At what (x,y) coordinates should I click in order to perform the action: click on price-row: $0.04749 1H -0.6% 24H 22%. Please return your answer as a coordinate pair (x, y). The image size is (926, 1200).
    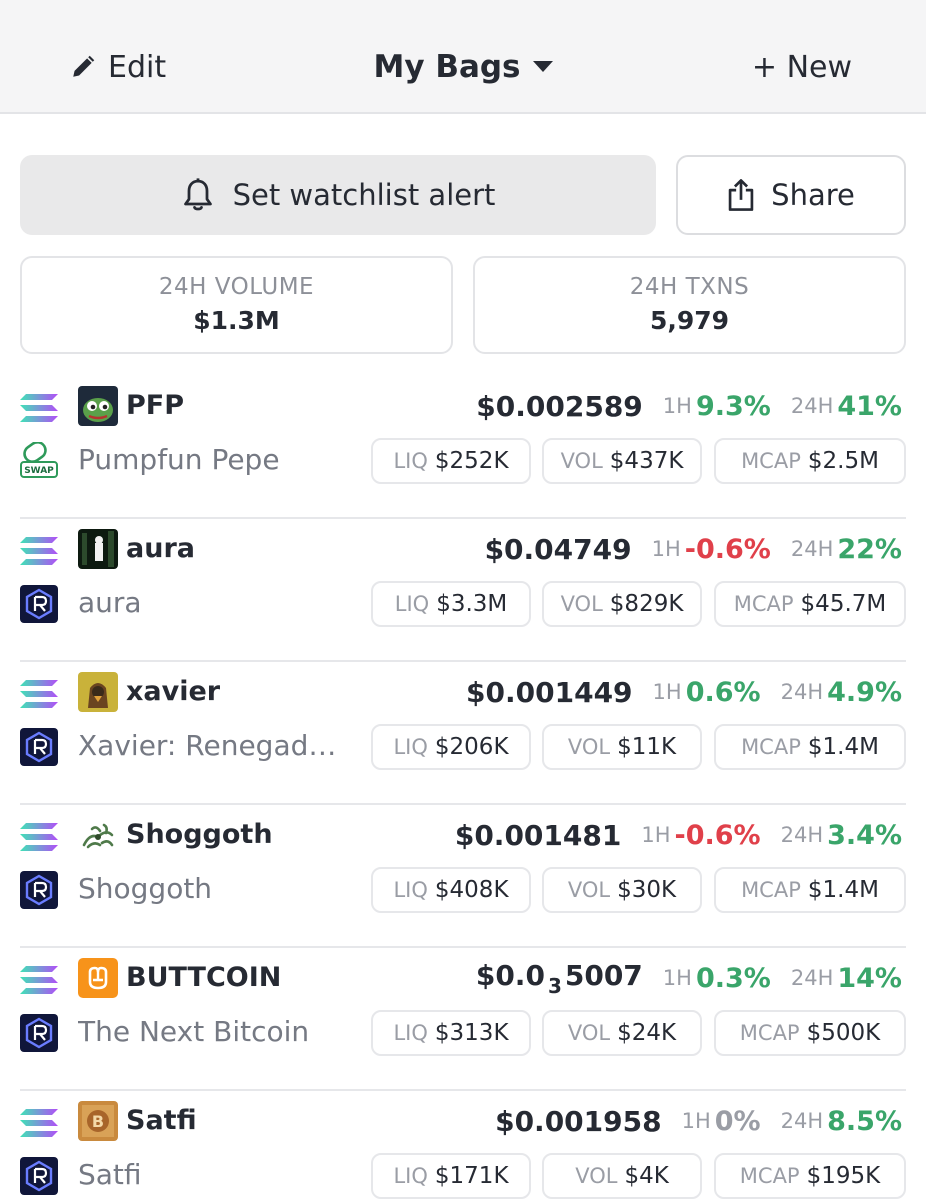
    Looking at the image, I should click on (693, 549).